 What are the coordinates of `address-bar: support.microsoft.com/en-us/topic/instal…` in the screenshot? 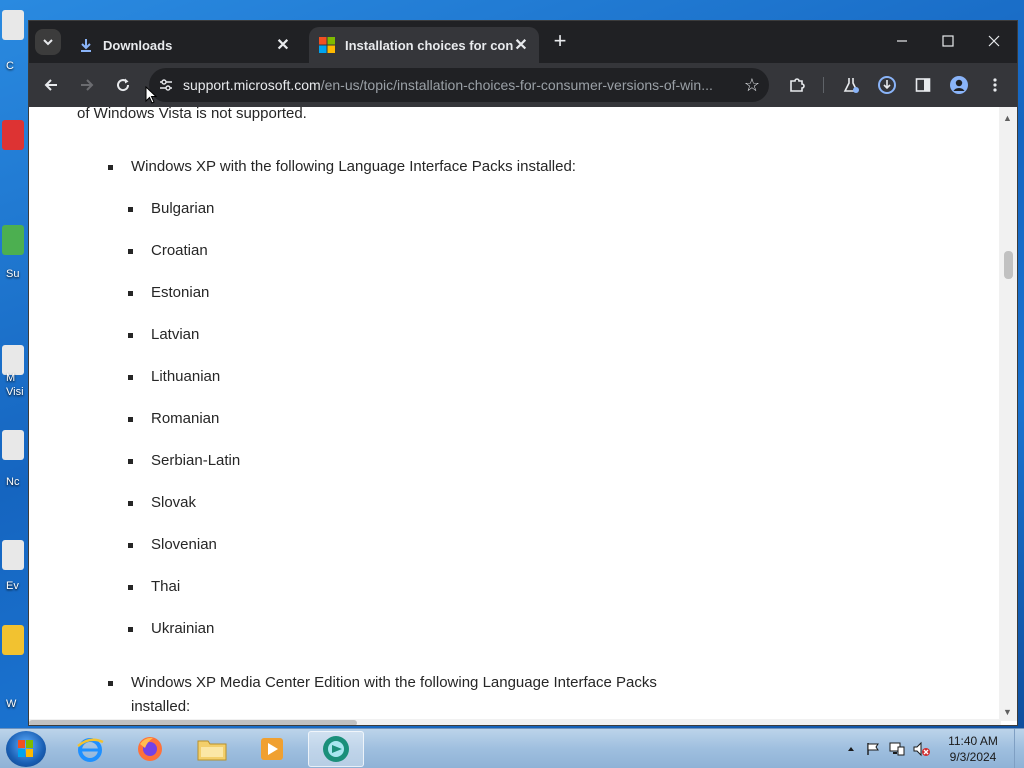 It's located at (459, 85).